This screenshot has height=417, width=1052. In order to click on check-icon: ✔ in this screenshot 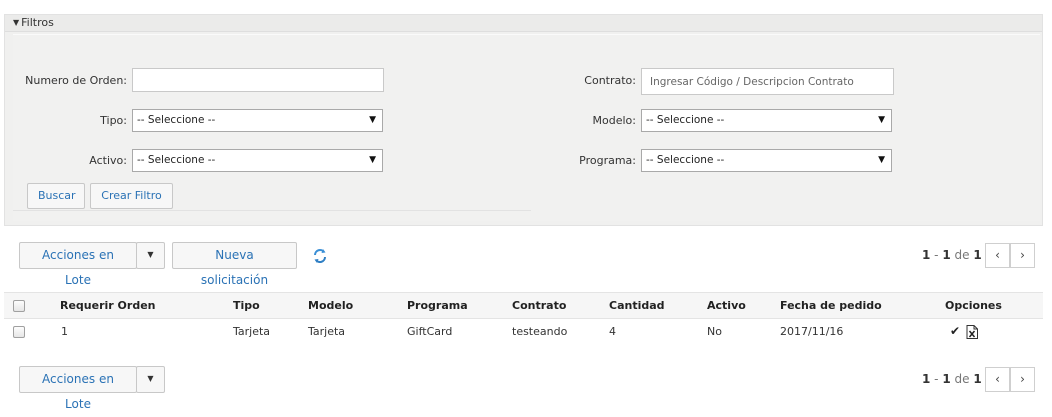, I will do `click(955, 331)`.